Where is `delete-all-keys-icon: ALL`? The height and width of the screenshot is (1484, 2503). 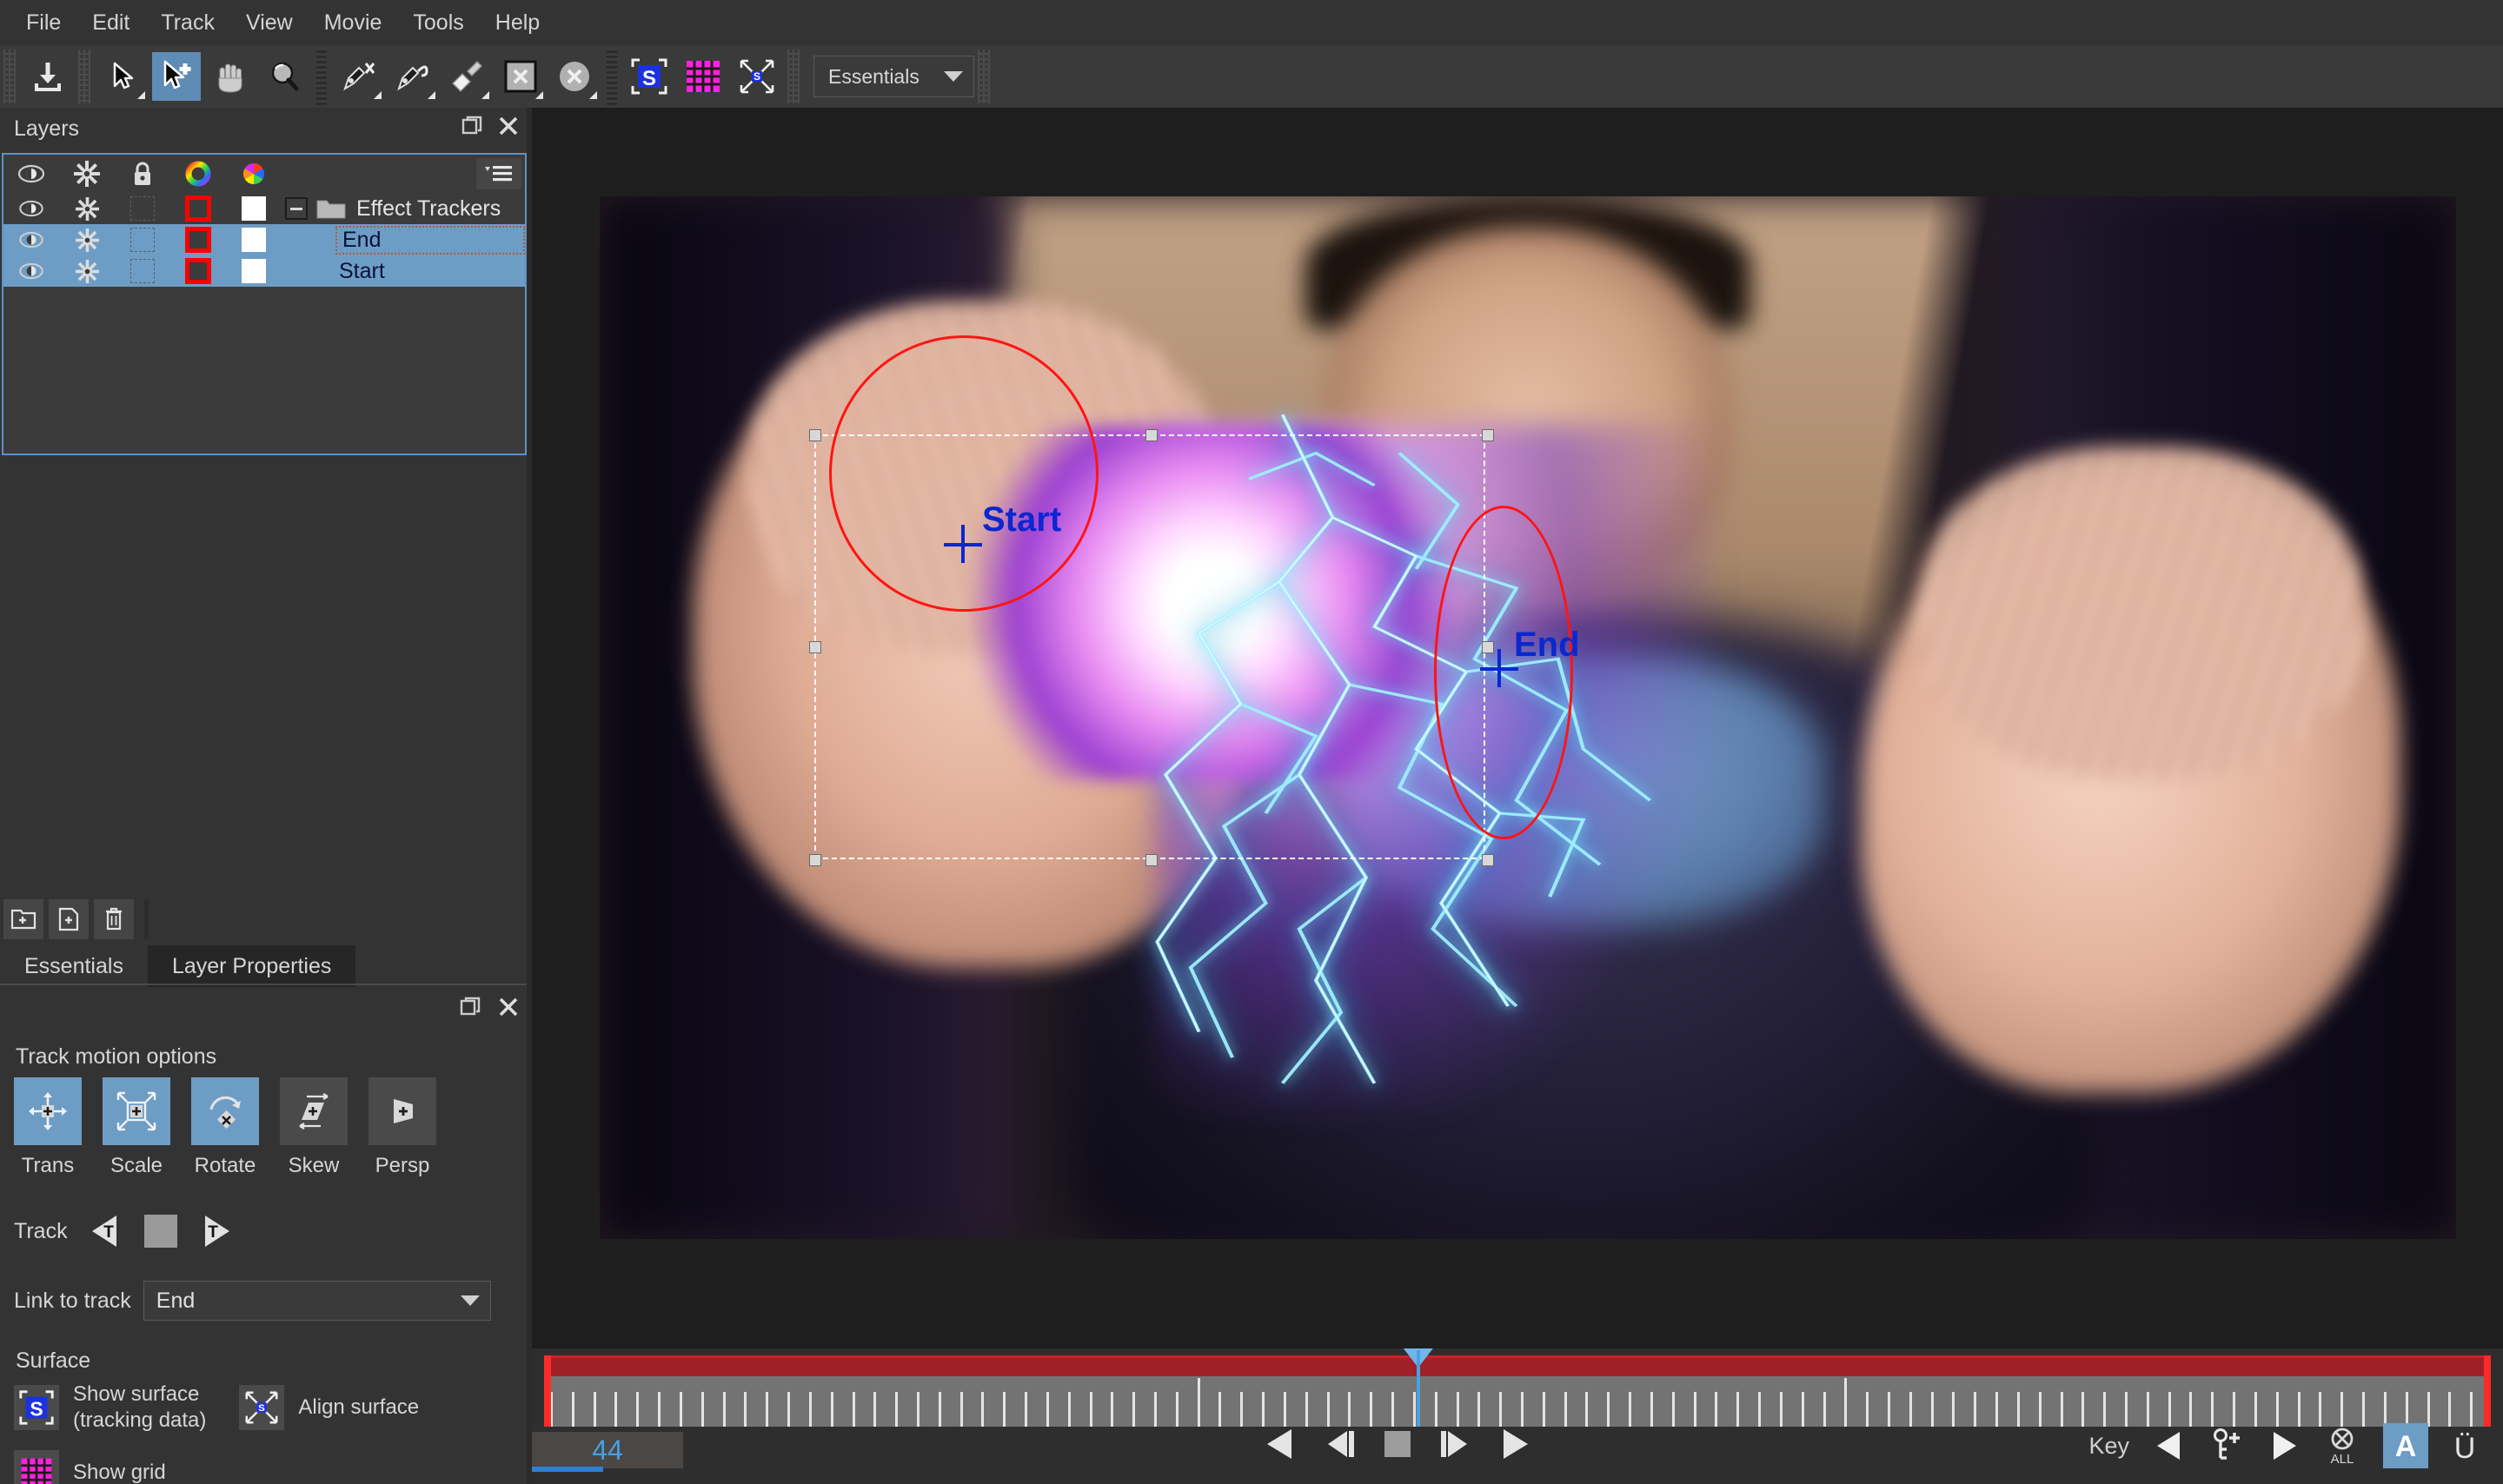
delete-all-keys-icon: ALL is located at coordinates (2342, 1445).